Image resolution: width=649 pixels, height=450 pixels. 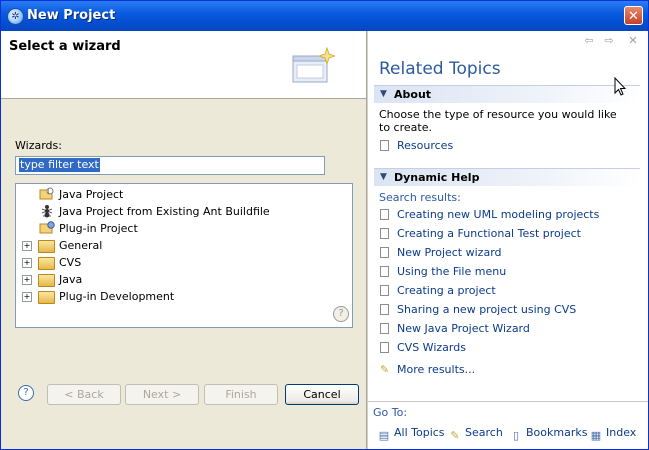 I want to click on help-link: Using the File menu, so click(x=443, y=272).